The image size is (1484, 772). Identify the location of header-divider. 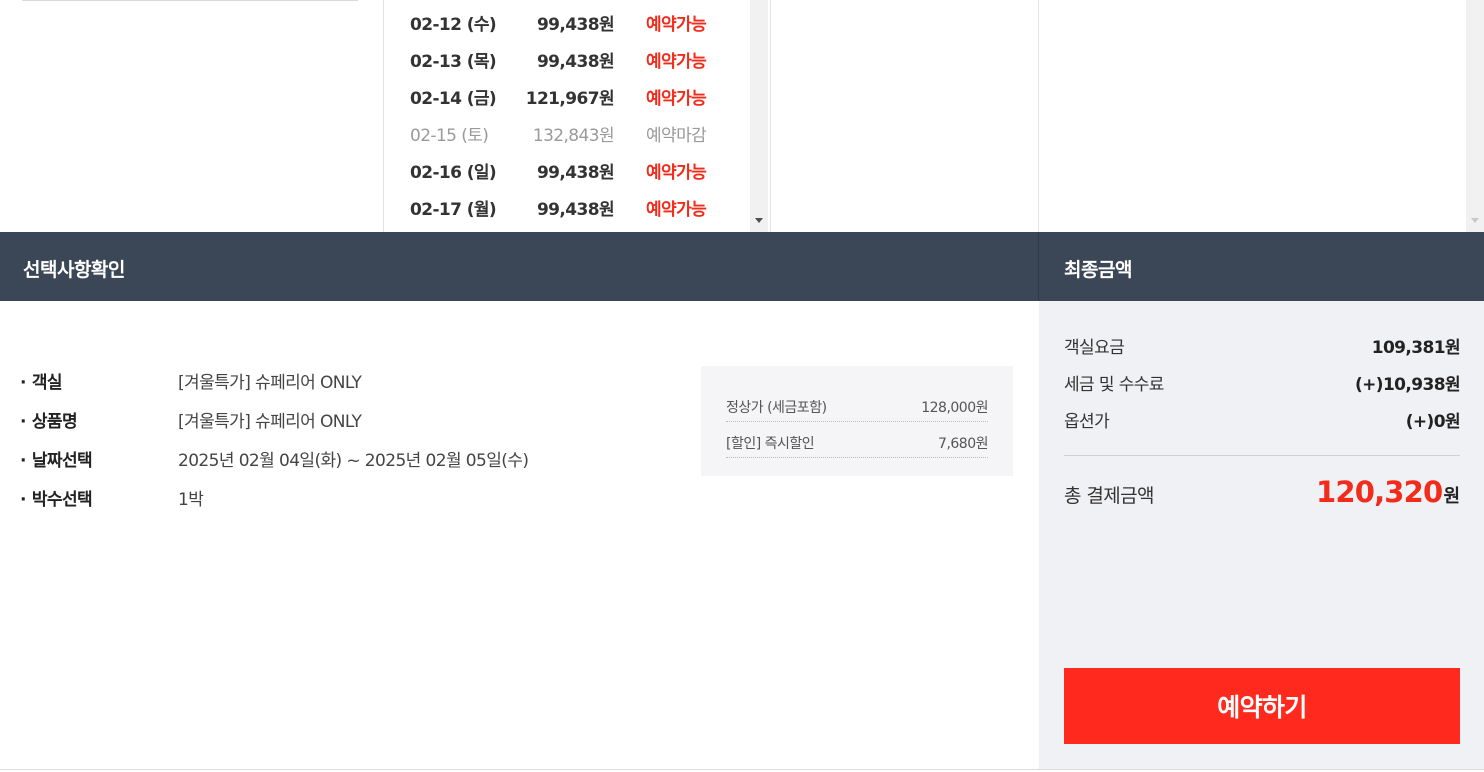
(1038, 266).